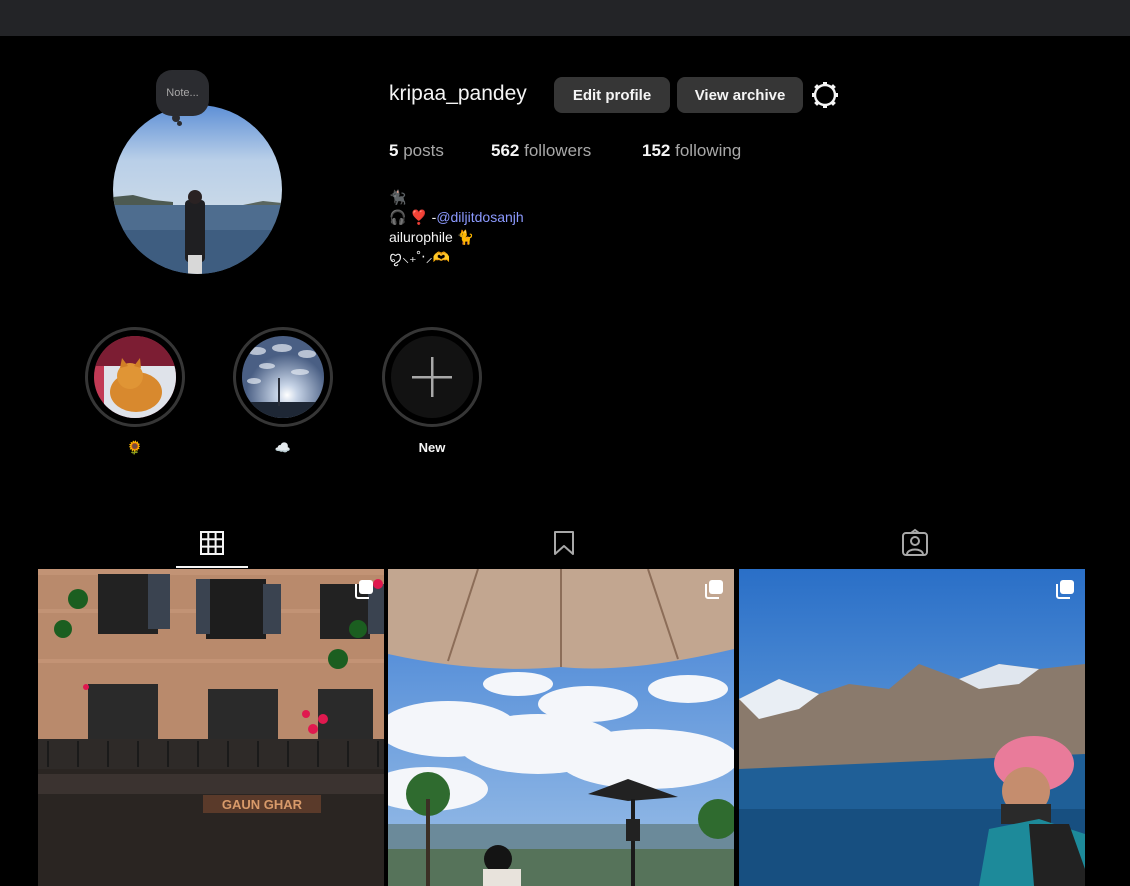 Image resolution: width=1130 pixels, height=886 pixels. I want to click on plus-icon, so click(432, 377).